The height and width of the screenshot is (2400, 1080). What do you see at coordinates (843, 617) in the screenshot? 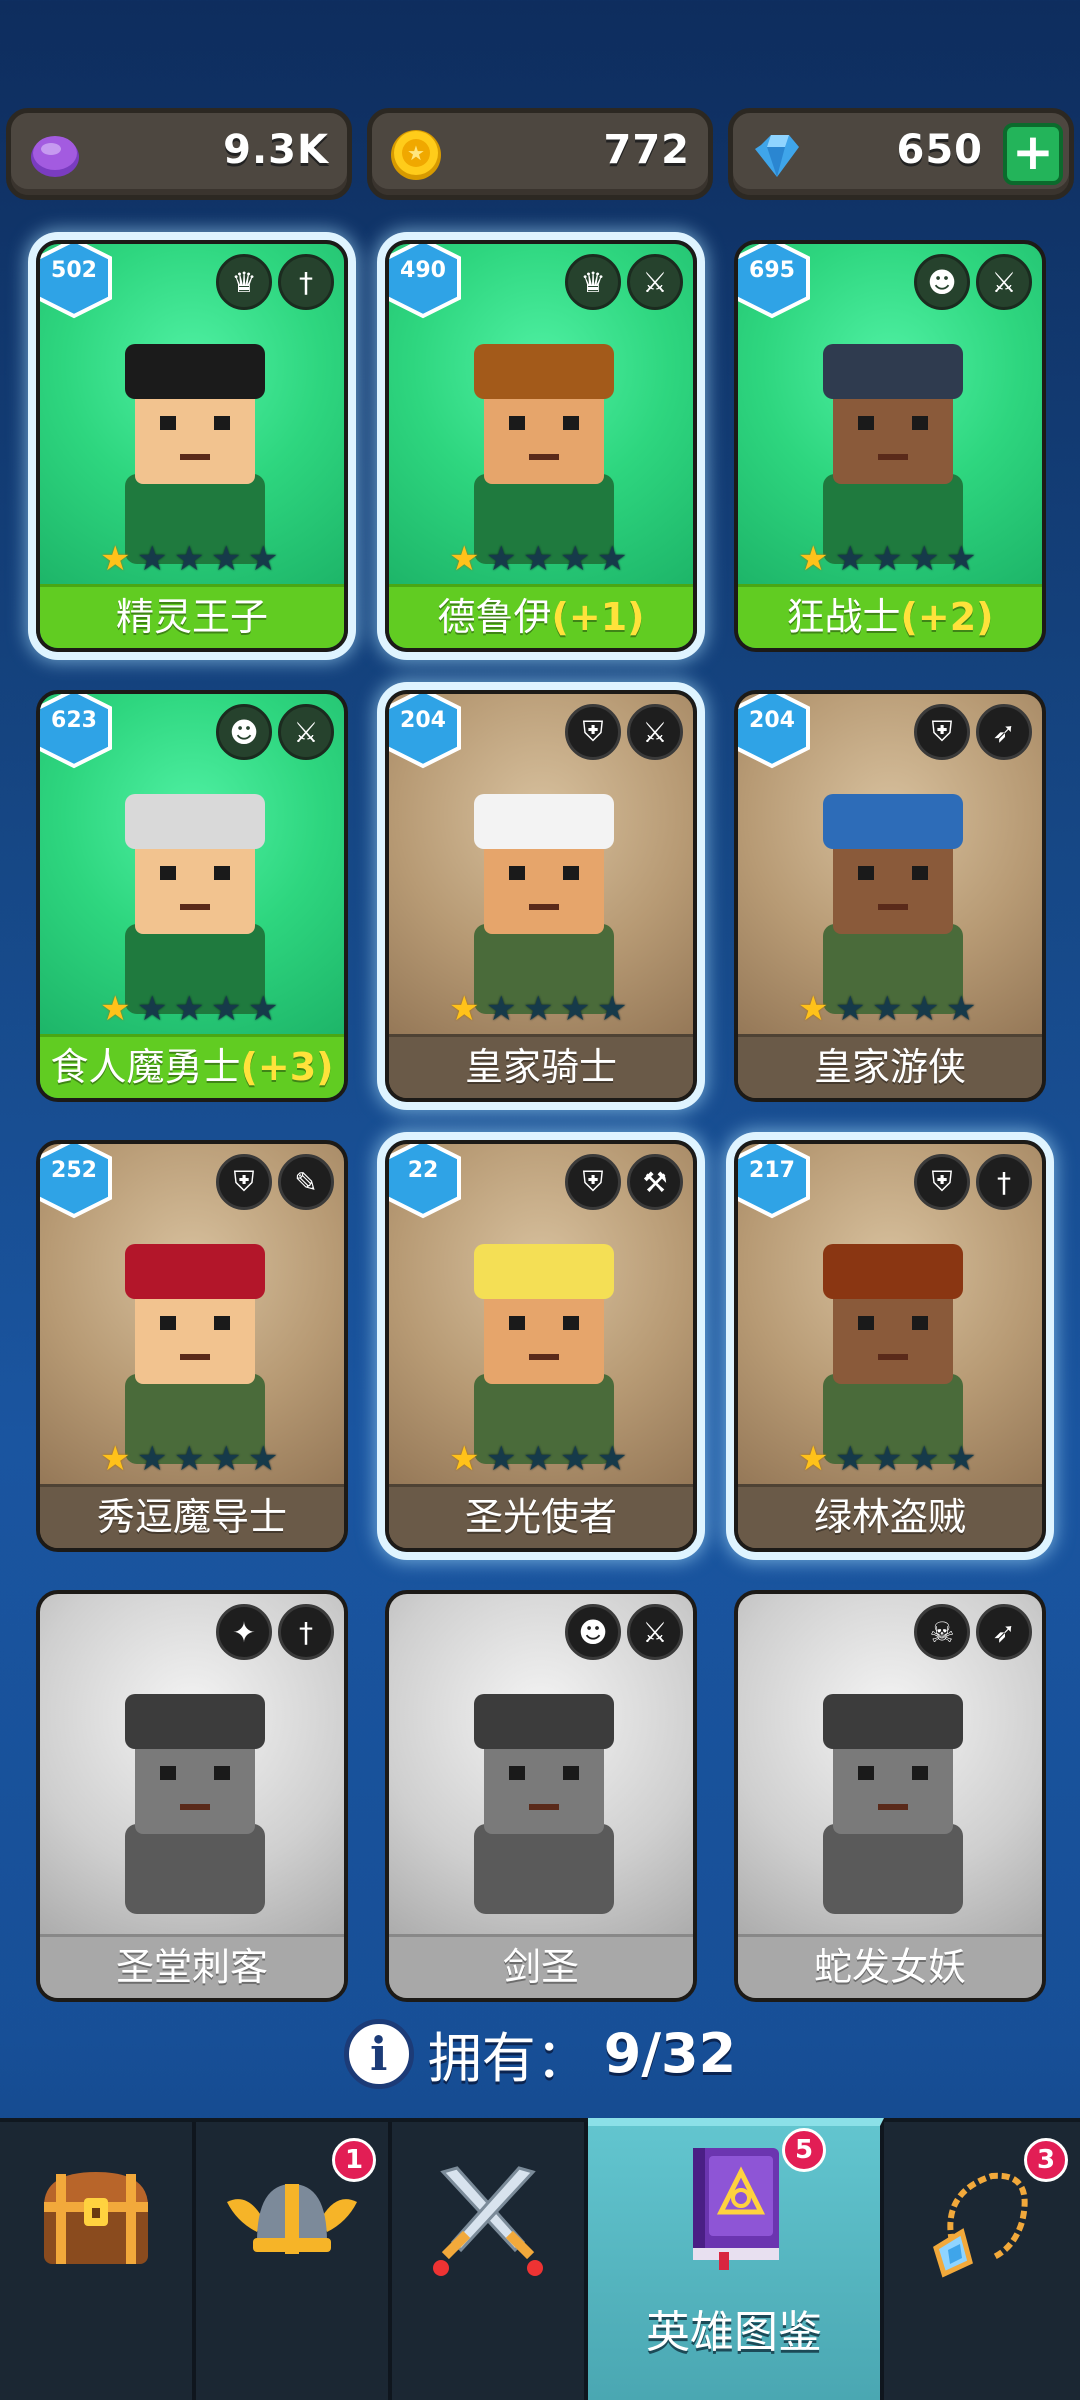
I see `hero-name: 狂战士` at bounding box center [843, 617].